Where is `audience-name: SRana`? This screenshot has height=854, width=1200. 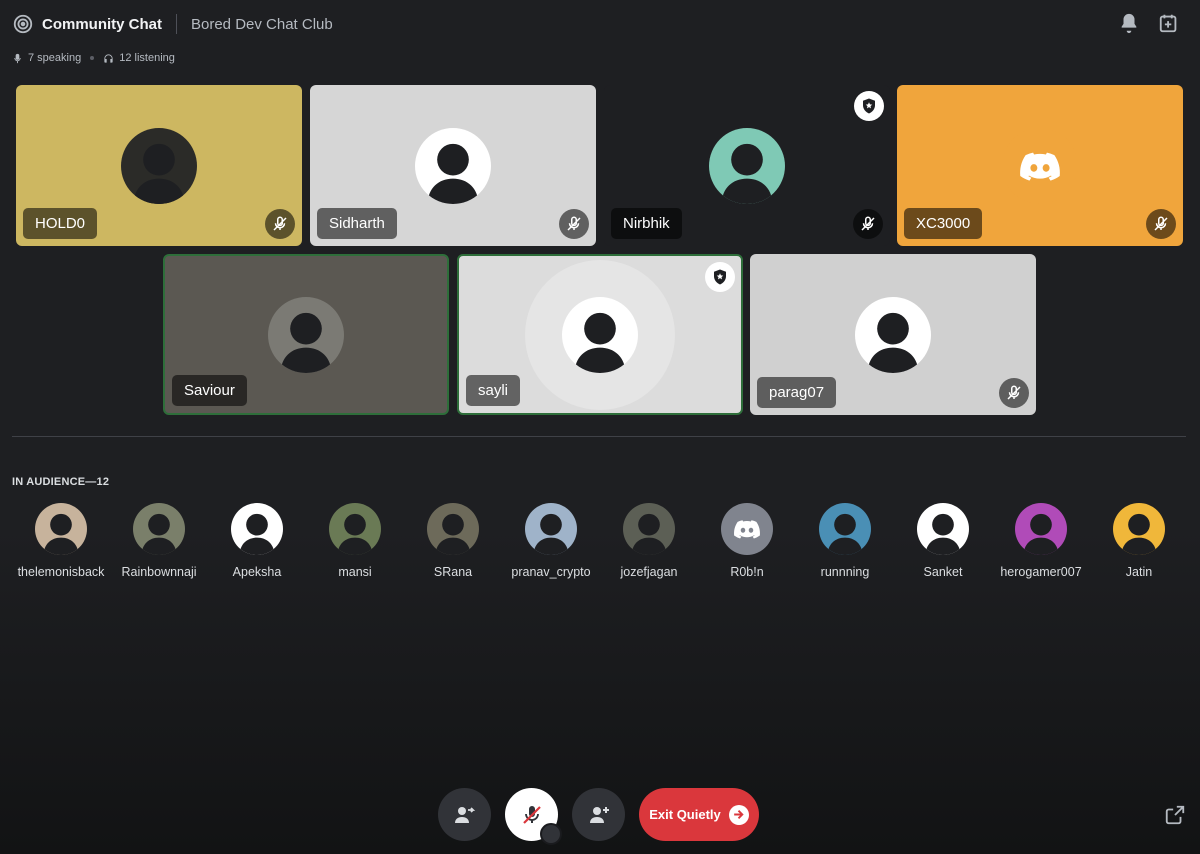 audience-name: SRana is located at coordinates (453, 572).